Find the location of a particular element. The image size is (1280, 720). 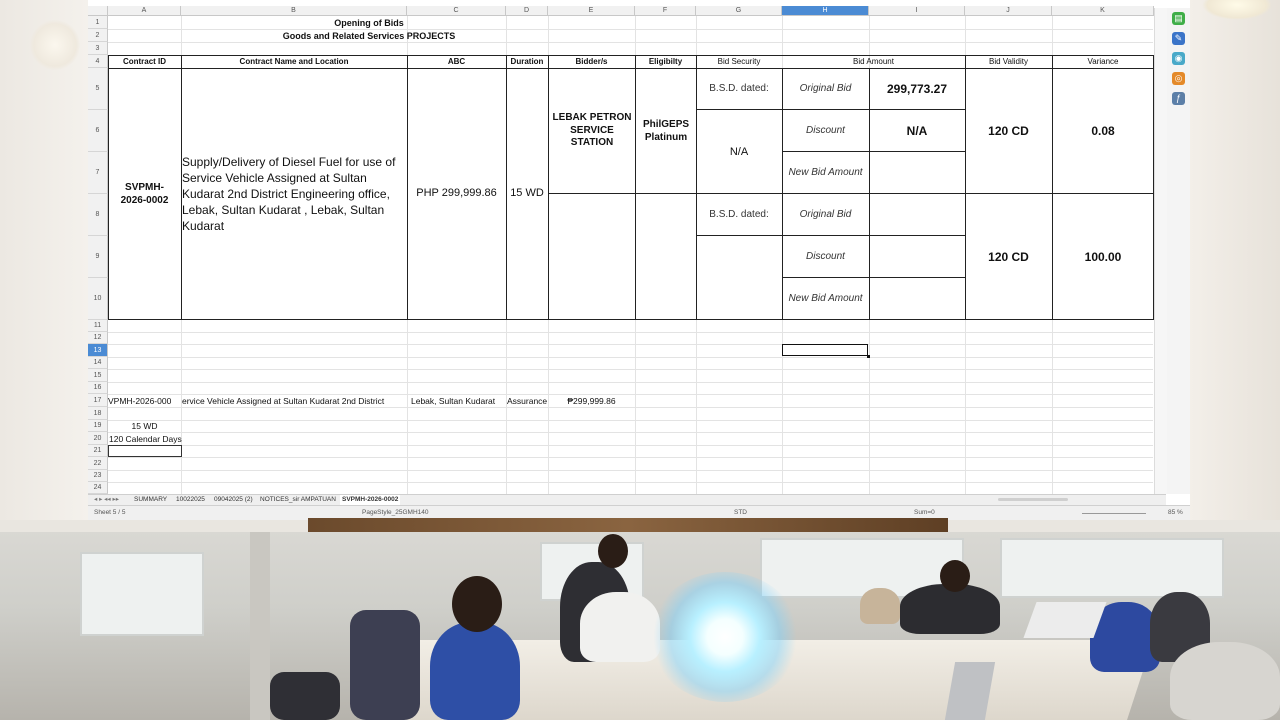

column-header-a: A is located at coordinates (144, 11).